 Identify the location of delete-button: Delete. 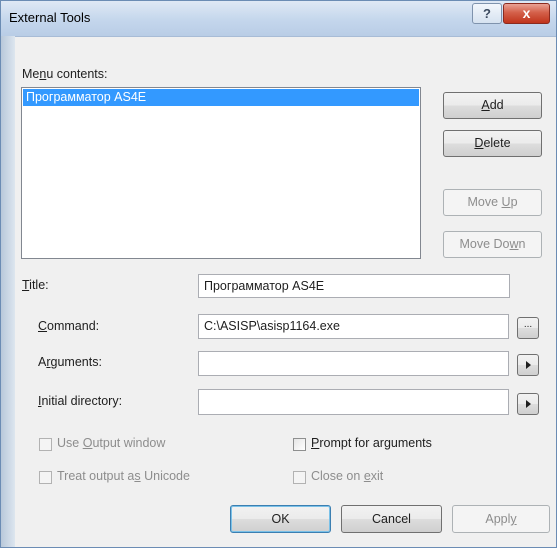
(492, 143).